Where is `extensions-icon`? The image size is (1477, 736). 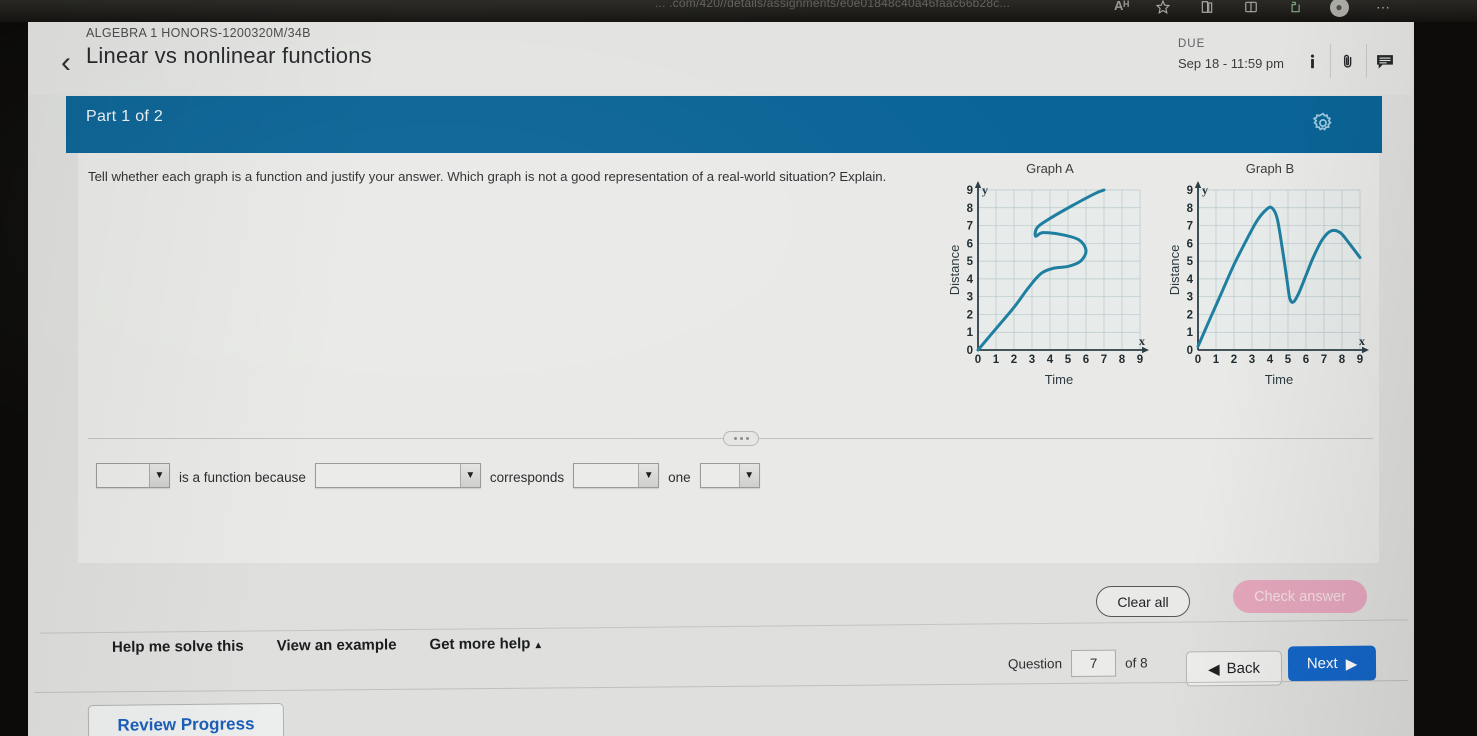
extensions-icon is located at coordinates (1295, 9).